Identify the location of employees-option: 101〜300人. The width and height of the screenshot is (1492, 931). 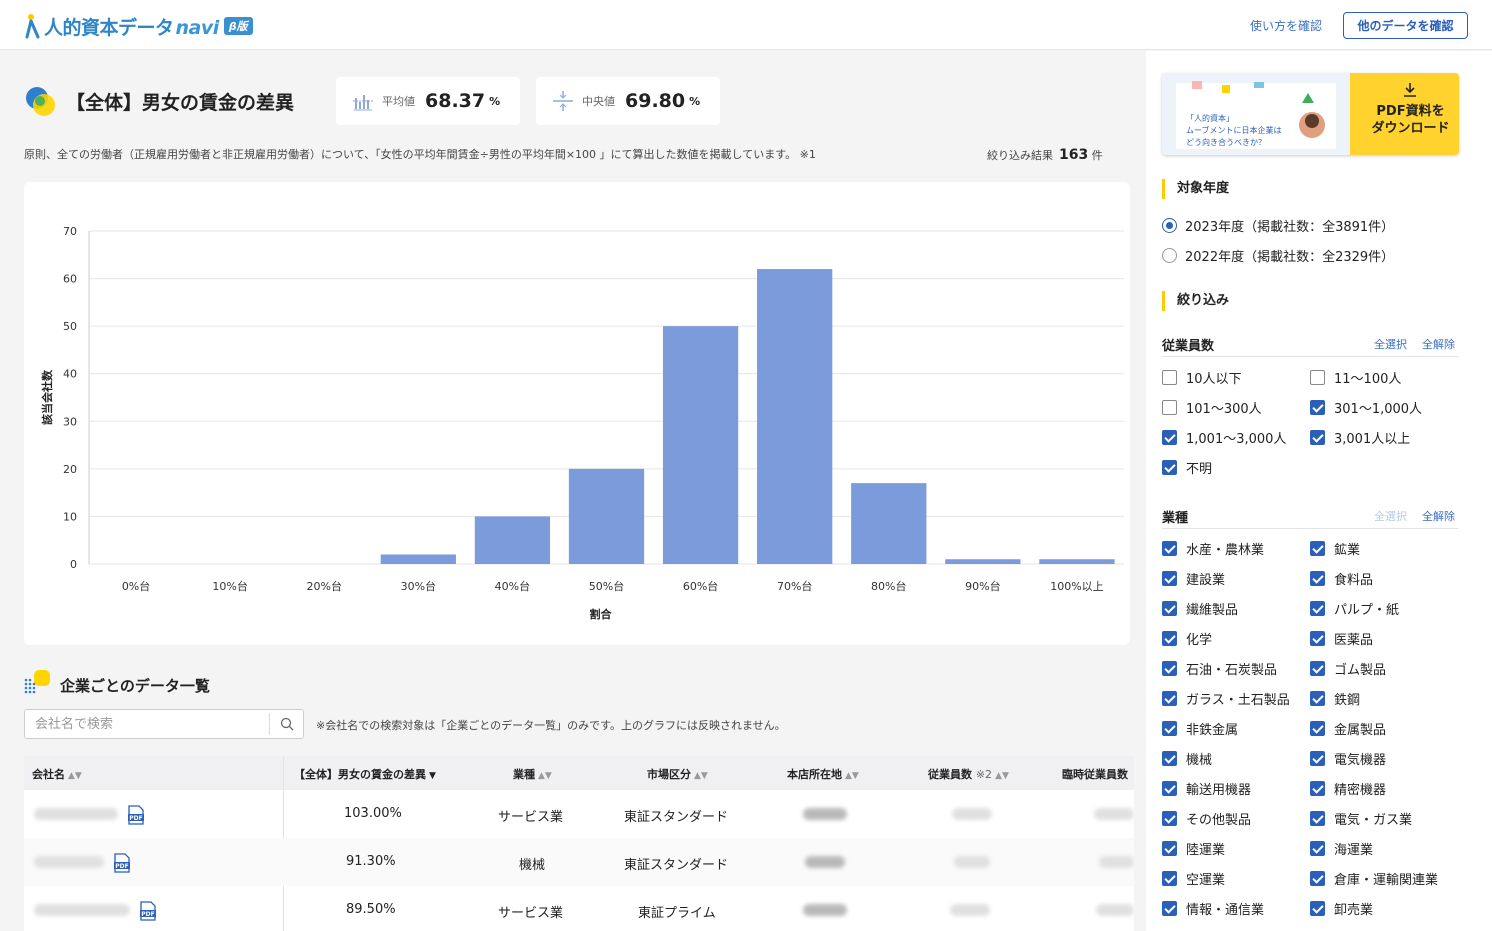
(1212, 407).